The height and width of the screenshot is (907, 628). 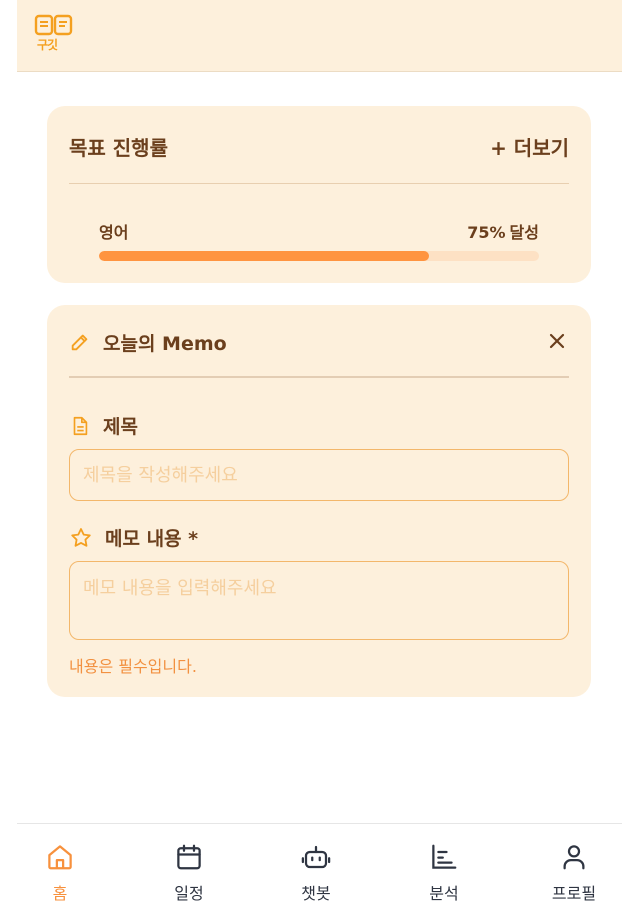 What do you see at coordinates (189, 893) in the screenshot?
I see `nav-schedule-label: 일정` at bounding box center [189, 893].